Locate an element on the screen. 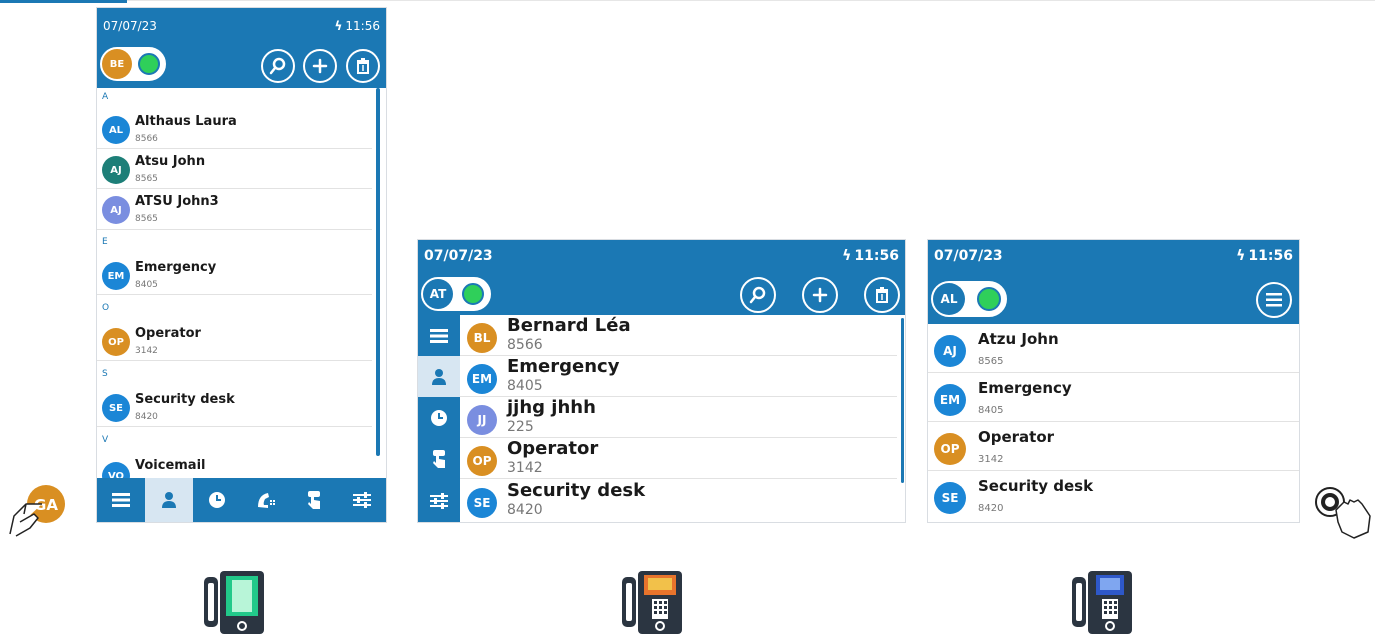 Image resolution: width=1375 pixels, height=638 pixels. contact-row: AL Althaus Laura 8566 is located at coordinates (234, 129).